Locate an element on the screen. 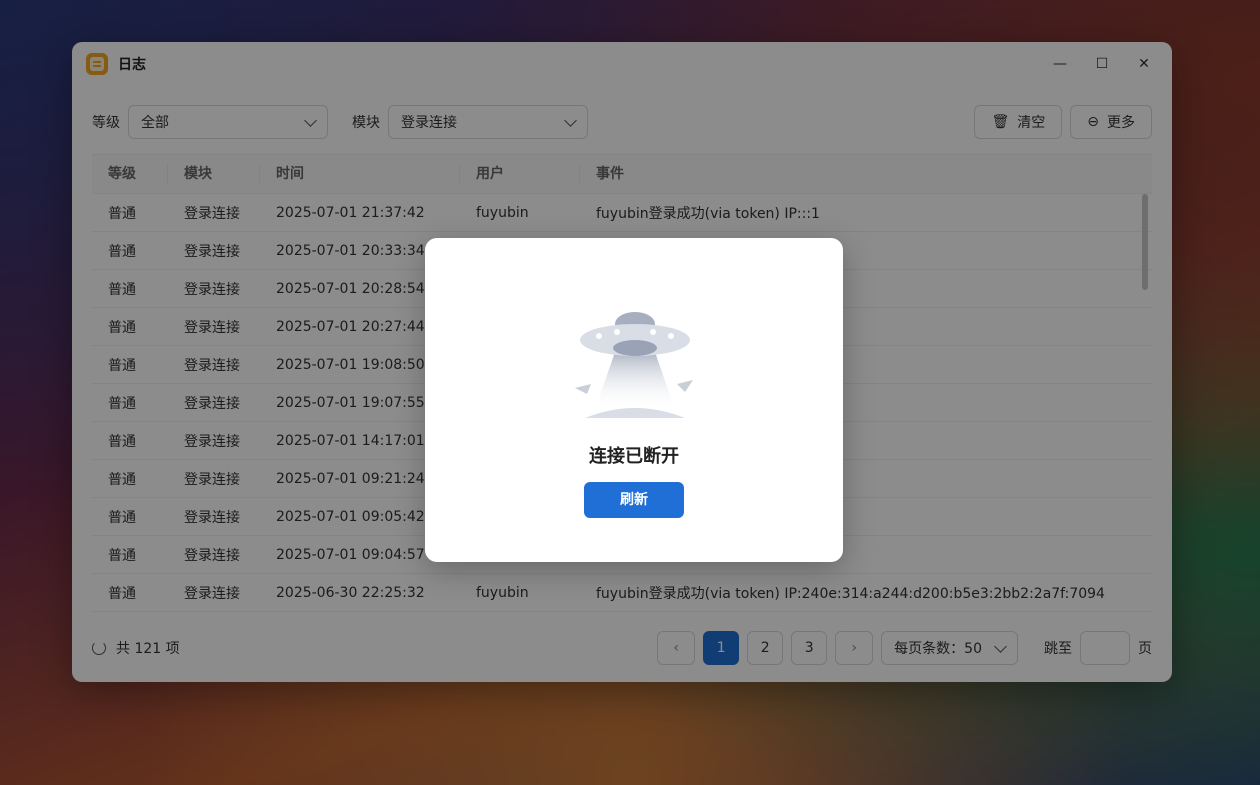 This screenshot has height=785, width=1260. dialog-title: 连接已断开 is located at coordinates (634, 456).